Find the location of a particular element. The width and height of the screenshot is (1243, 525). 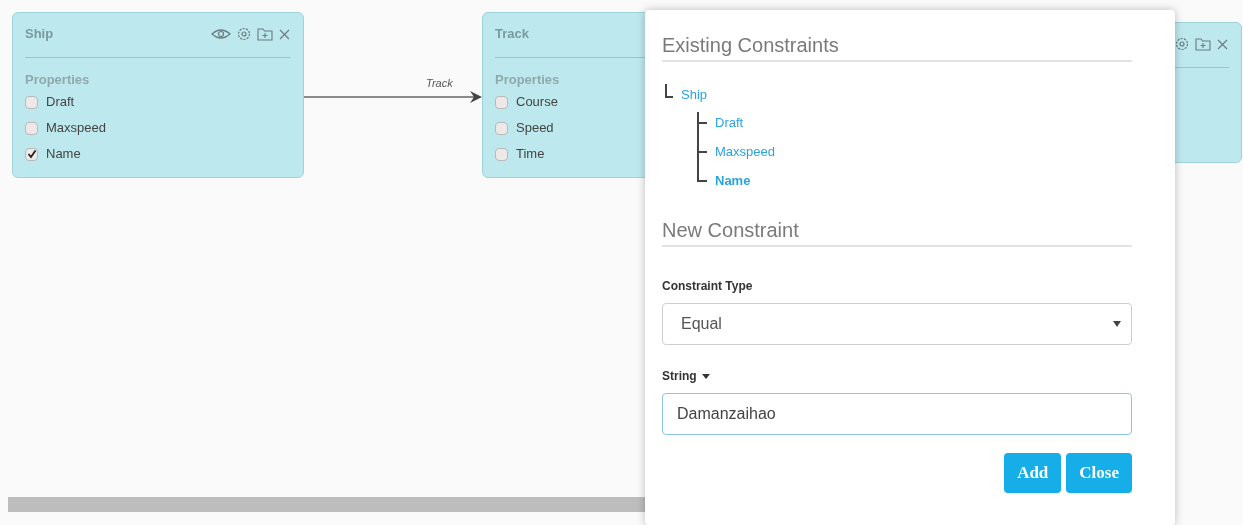

node-card: Ship Properties Draft Maxspeed Name is located at coordinates (158, 95).